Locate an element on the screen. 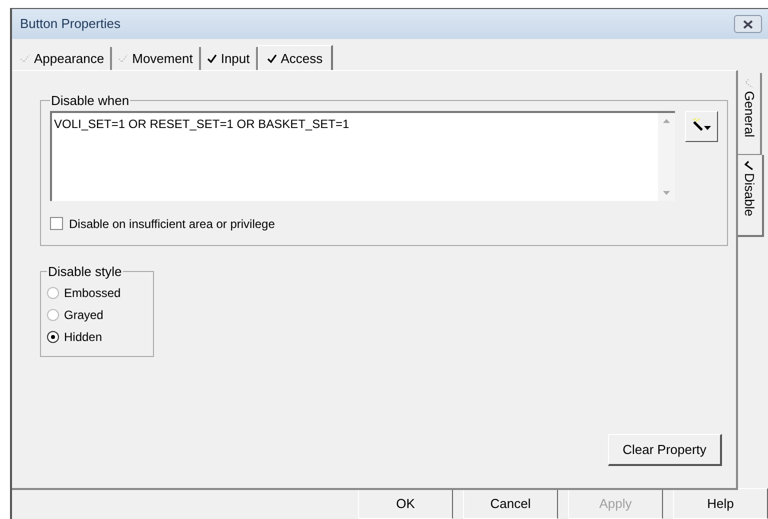 The image size is (768, 519). scroll-up-icon is located at coordinates (666, 120).